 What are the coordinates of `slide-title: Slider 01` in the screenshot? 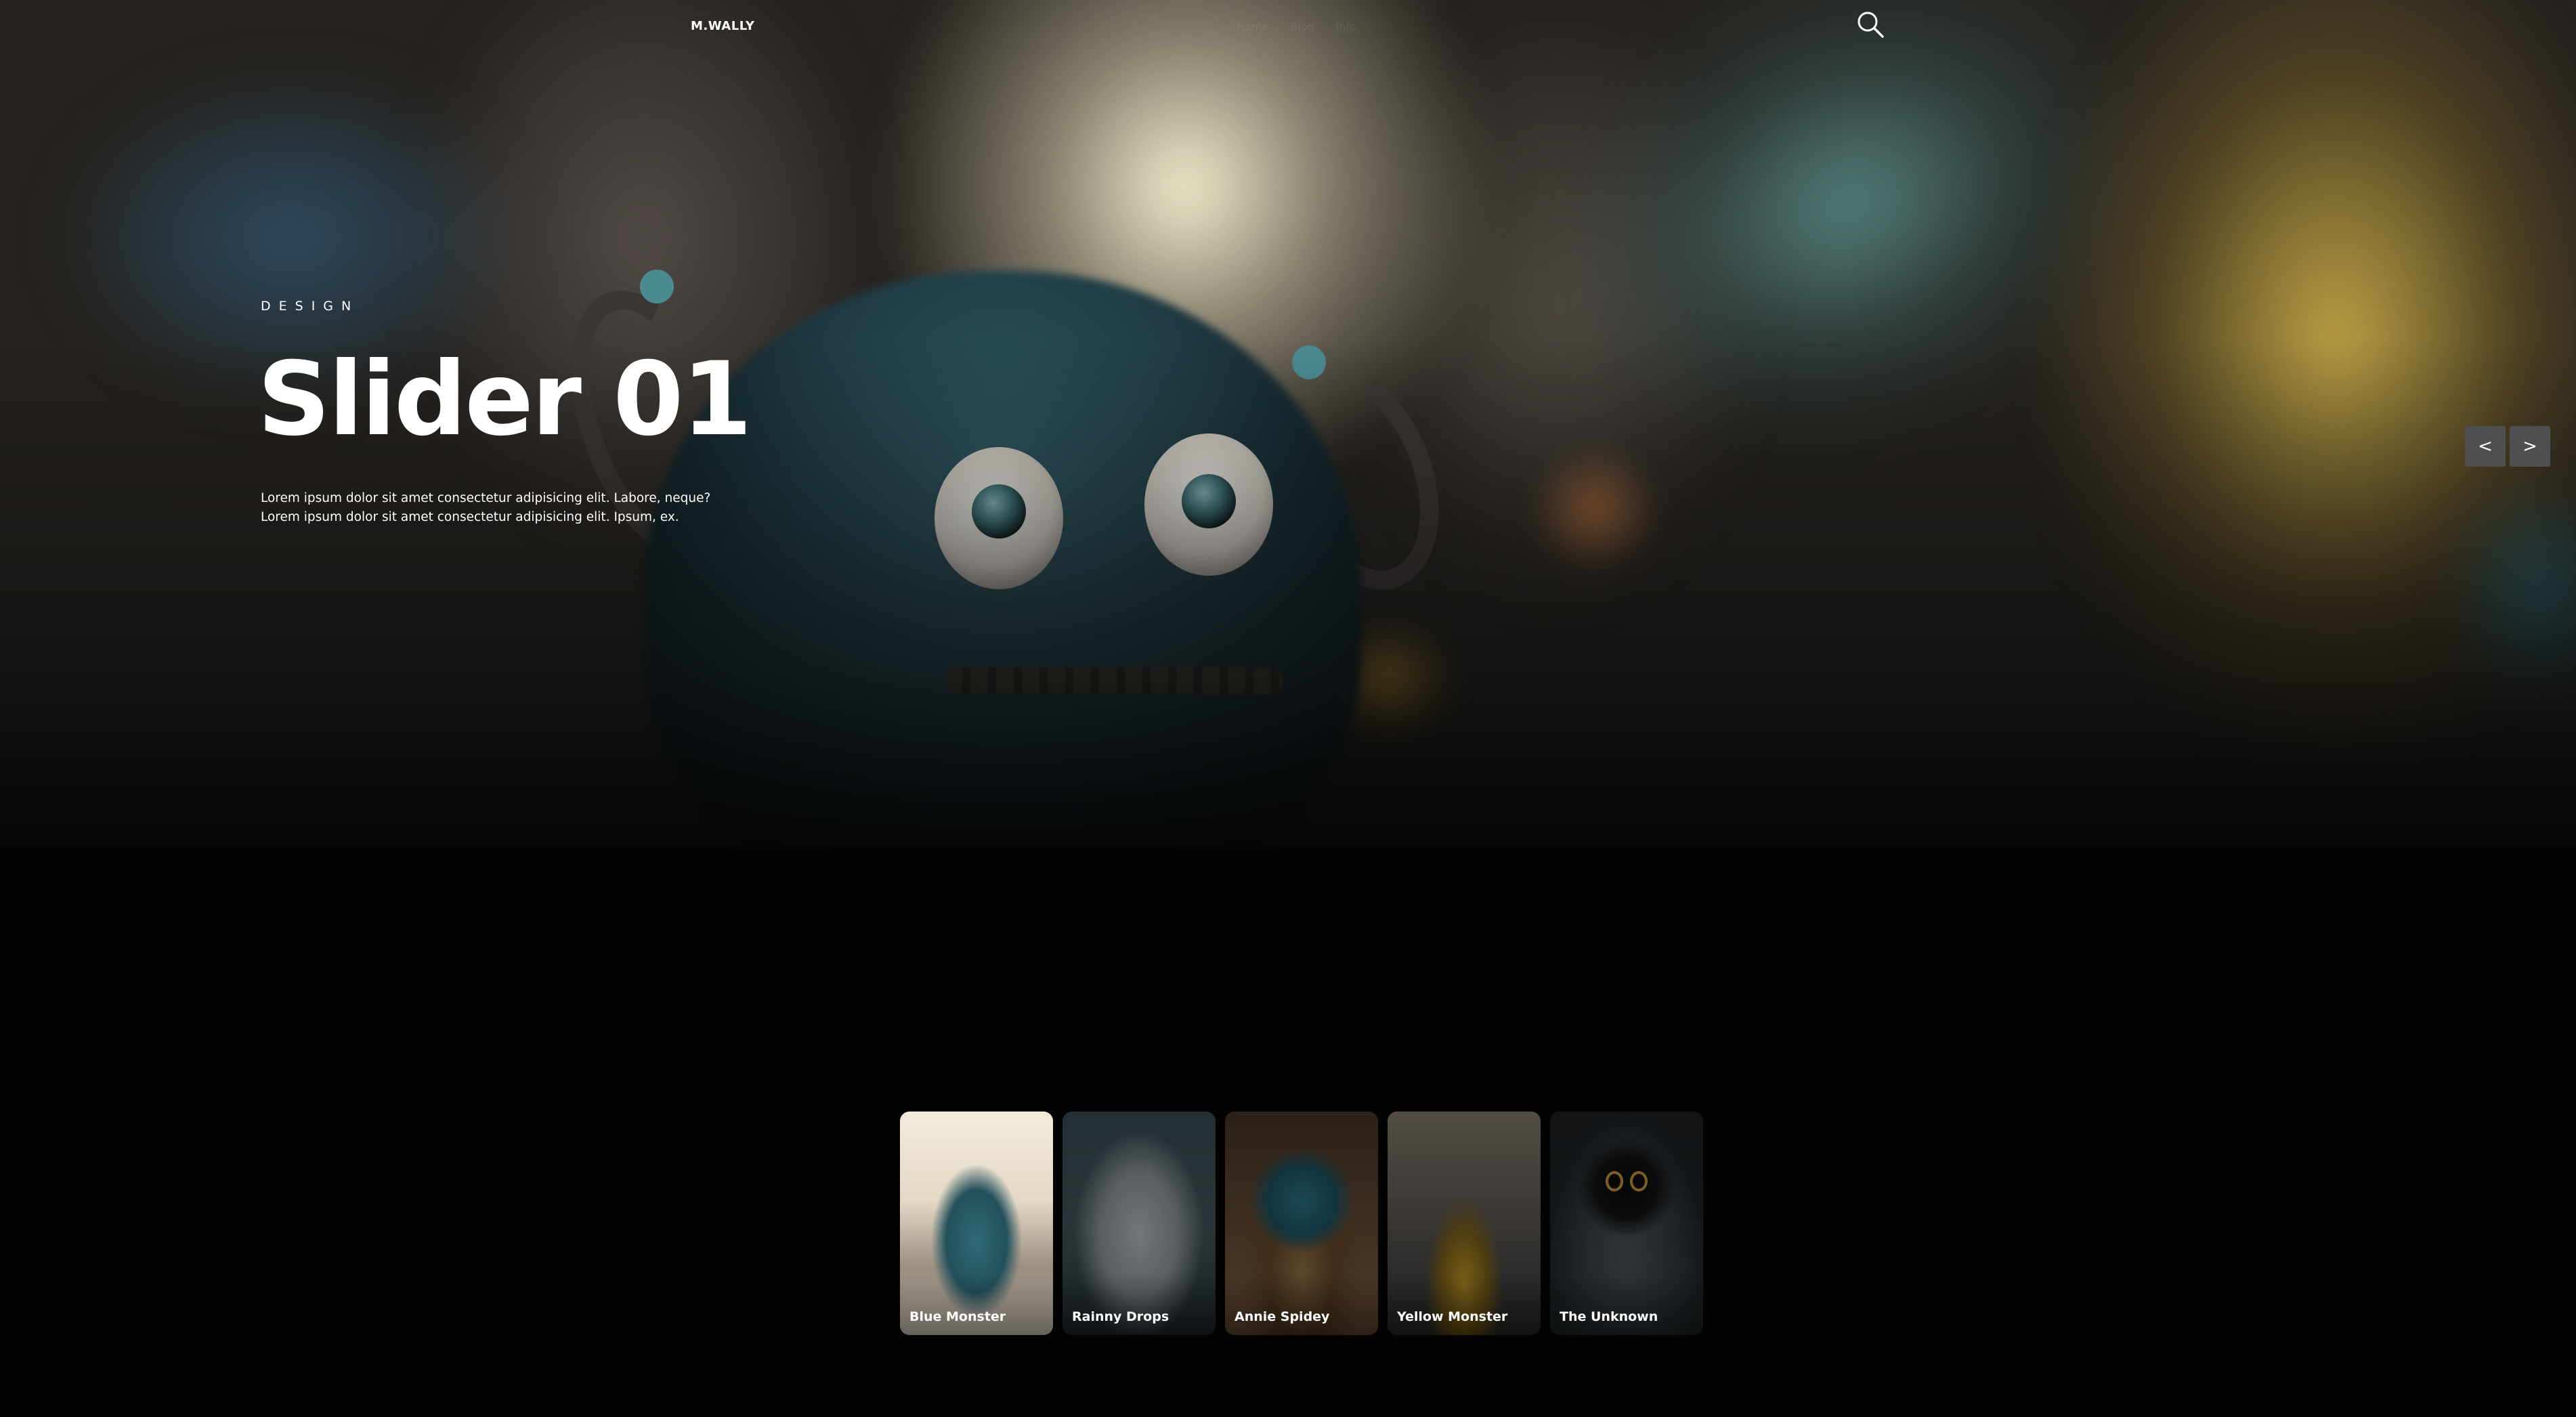 It's located at (504, 400).